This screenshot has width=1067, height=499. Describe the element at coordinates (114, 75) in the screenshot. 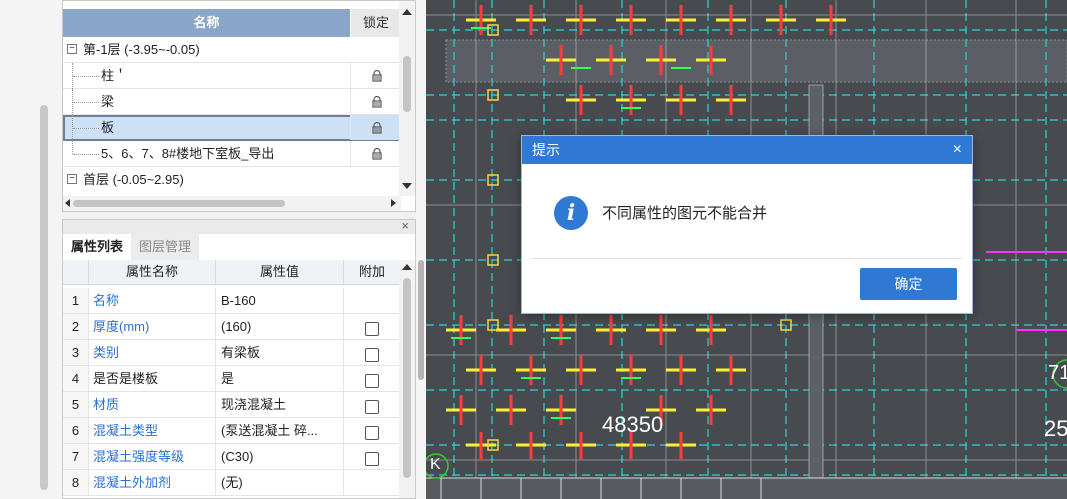

I see `tree-row-label: 柱＇` at that location.